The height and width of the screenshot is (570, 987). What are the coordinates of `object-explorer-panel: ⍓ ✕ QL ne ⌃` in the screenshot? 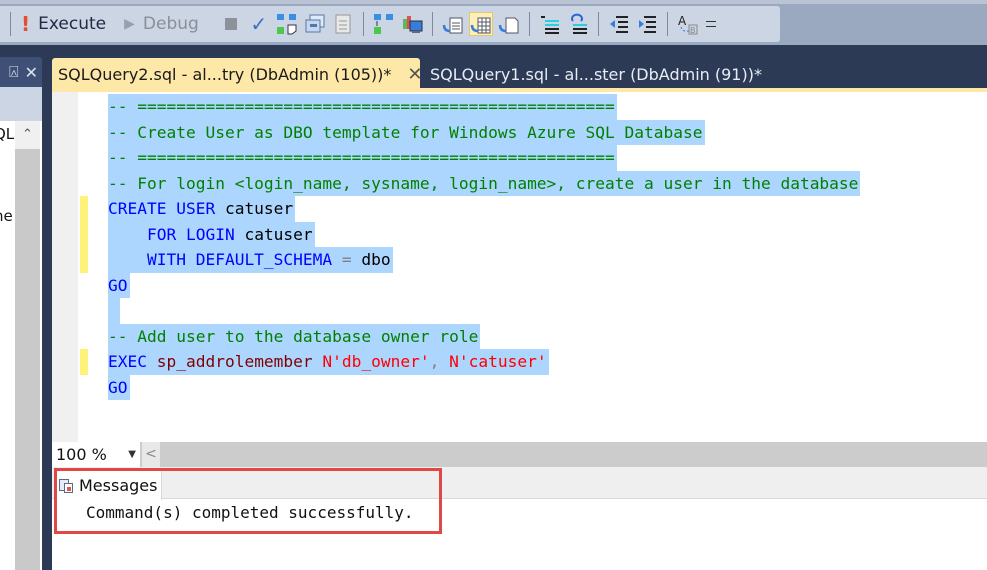 It's located at (21, 307).